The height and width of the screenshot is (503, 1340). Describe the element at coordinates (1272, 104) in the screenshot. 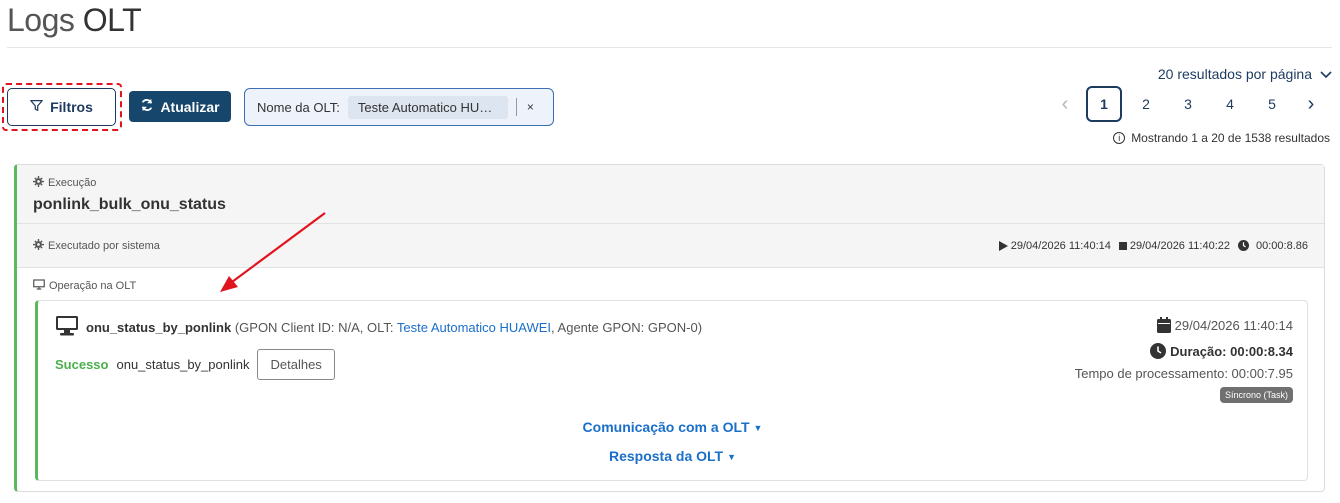

I see `page-5-button: 5` at that location.